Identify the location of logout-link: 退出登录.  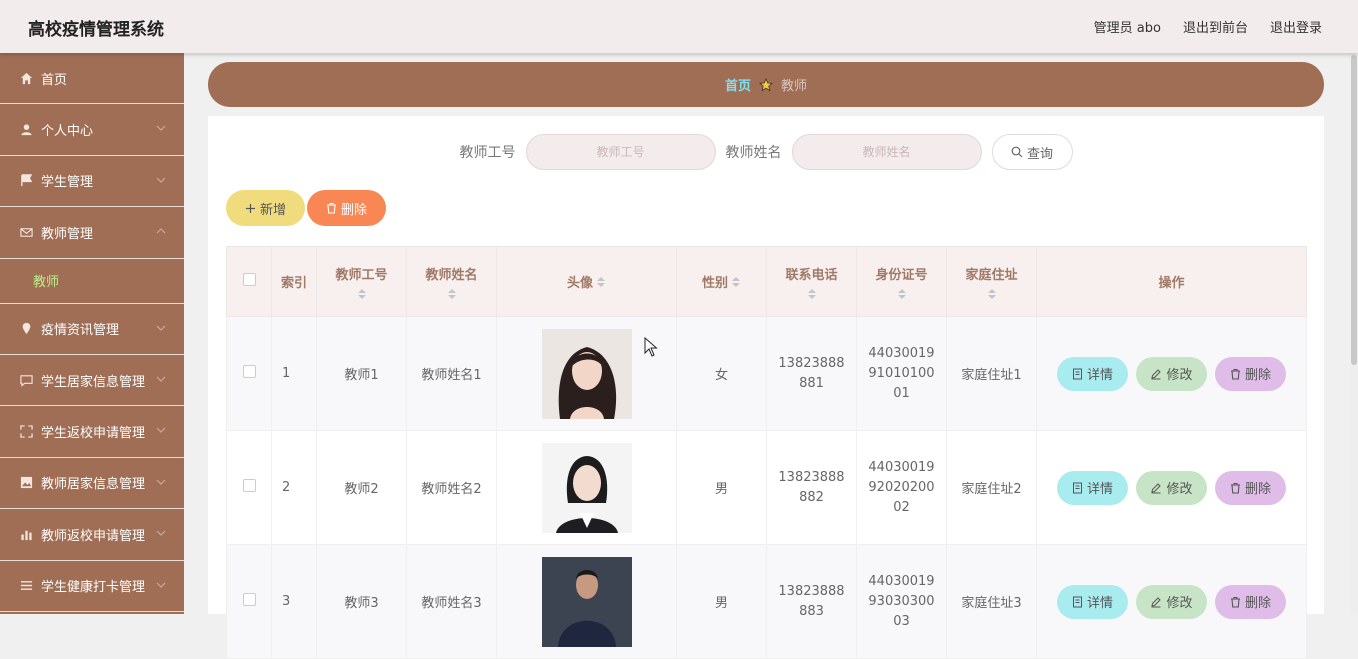
(1296, 26).